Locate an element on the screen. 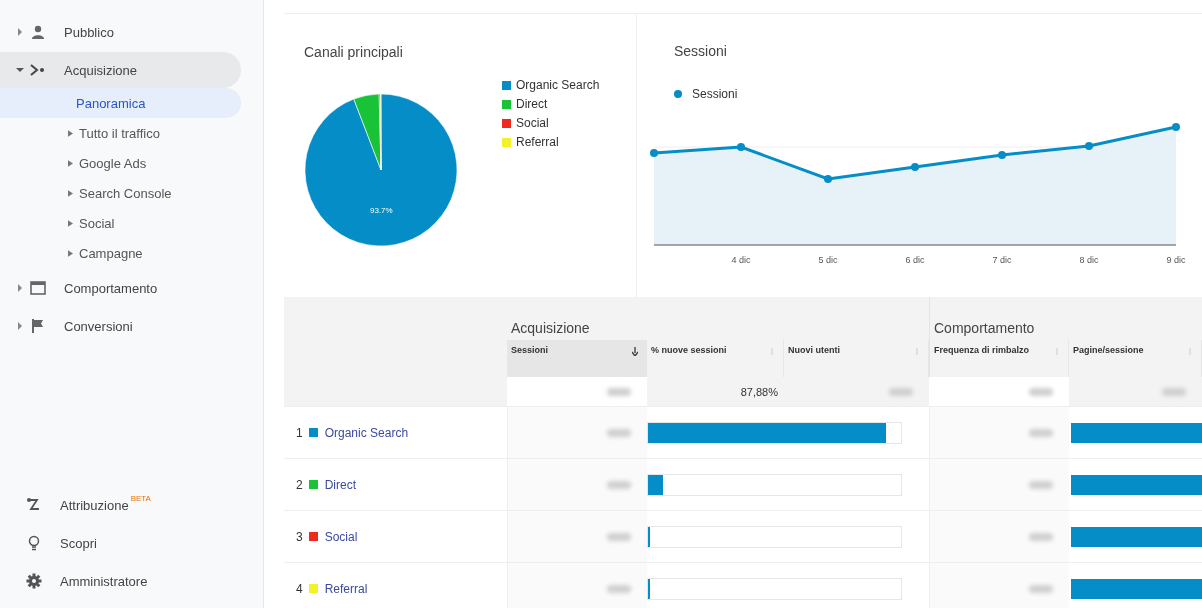  calendar-icon is located at coordinates (38, 288).